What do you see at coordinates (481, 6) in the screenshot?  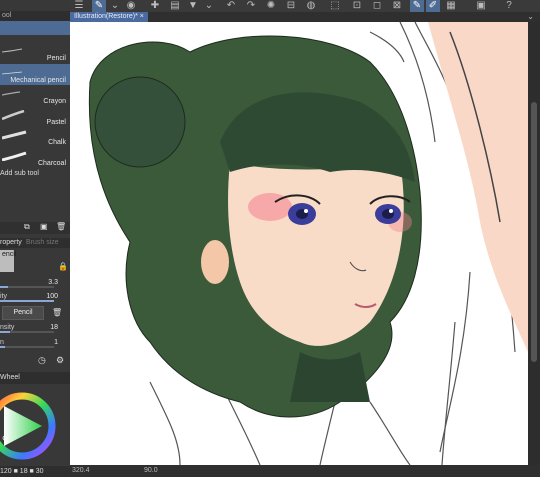 I see `document-icon: ▣` at bounding box center [481, 6].